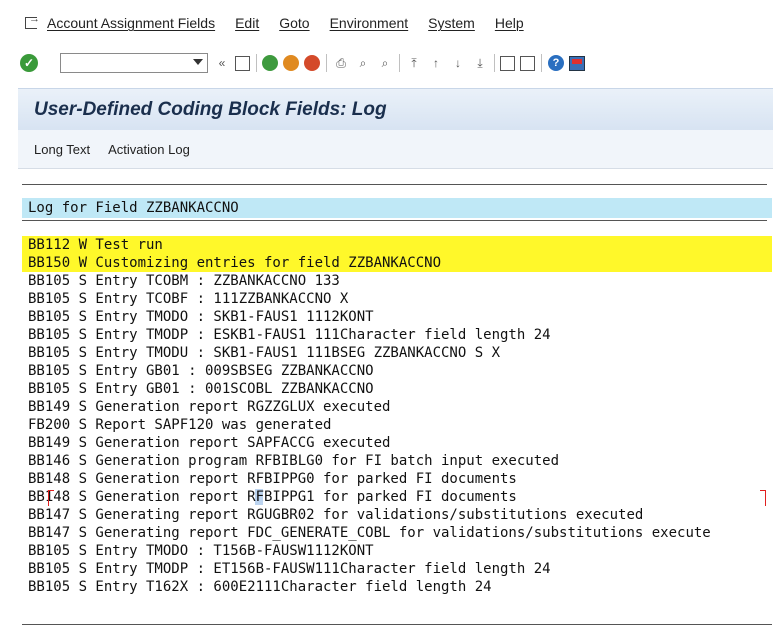 The height and width of the screenshot is (641, 773). What do you see at coordinates (556, 63) in the screenshot?
I see `help-icon: ?` at bounding box center [556, 63].